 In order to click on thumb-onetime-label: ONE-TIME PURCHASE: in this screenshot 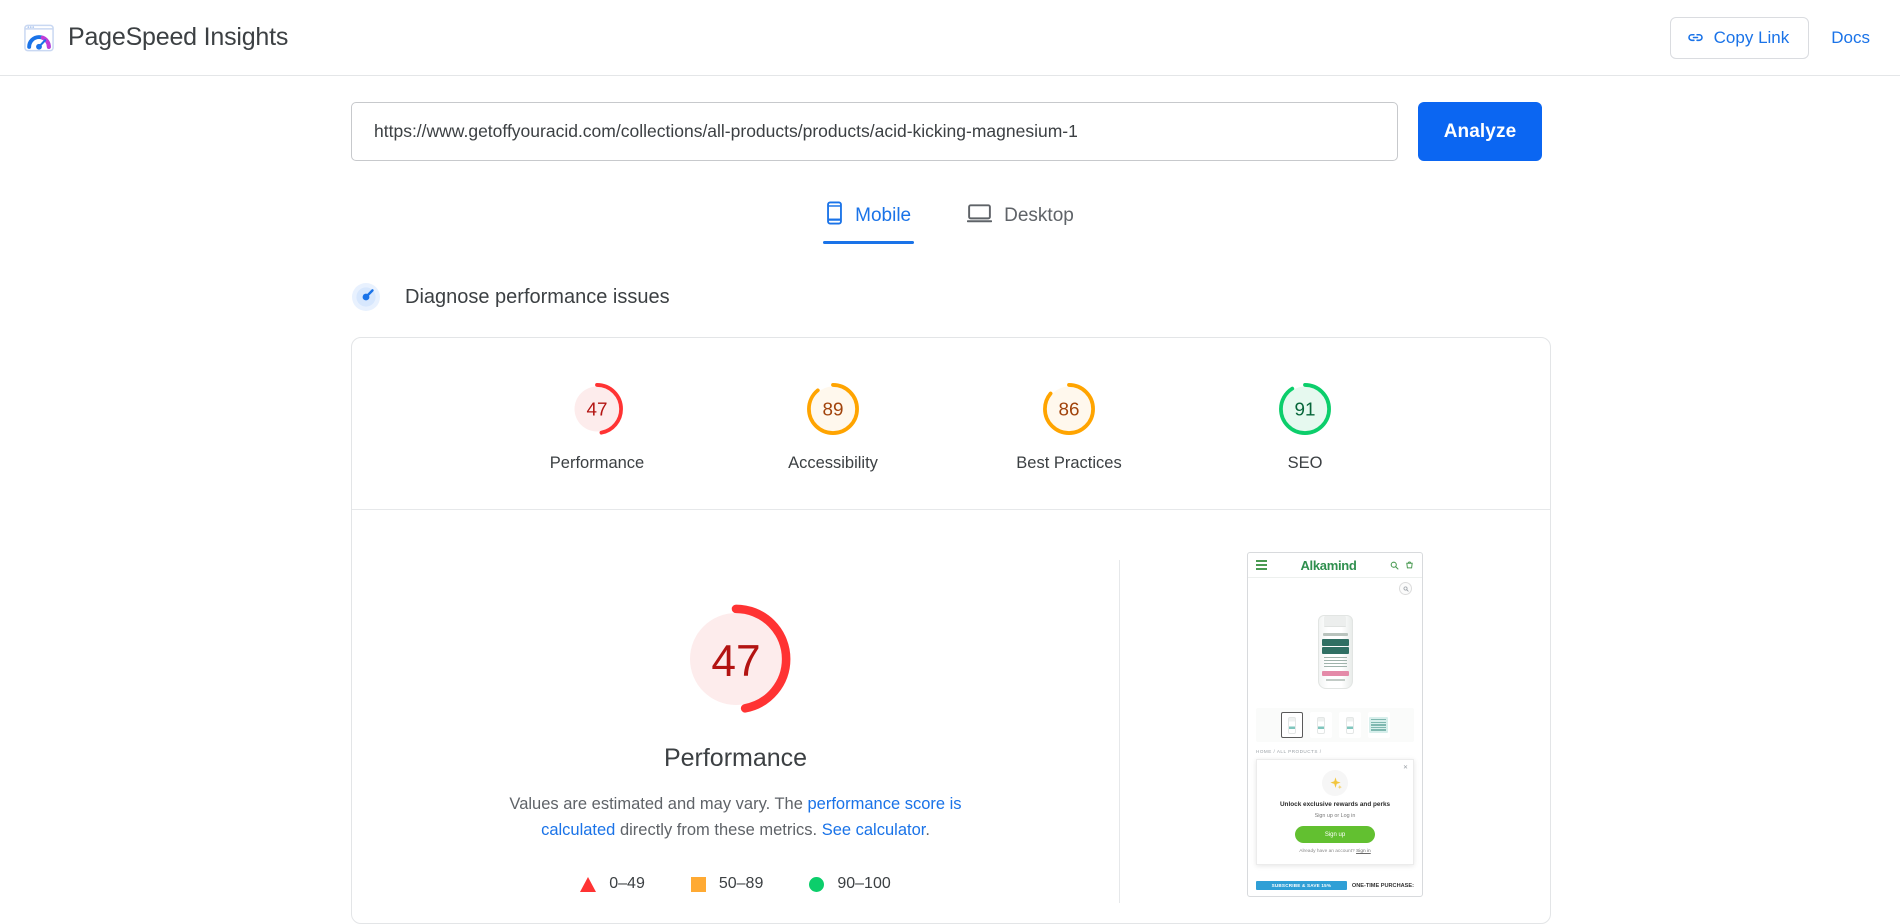, I will do `click(1382, 885)`.